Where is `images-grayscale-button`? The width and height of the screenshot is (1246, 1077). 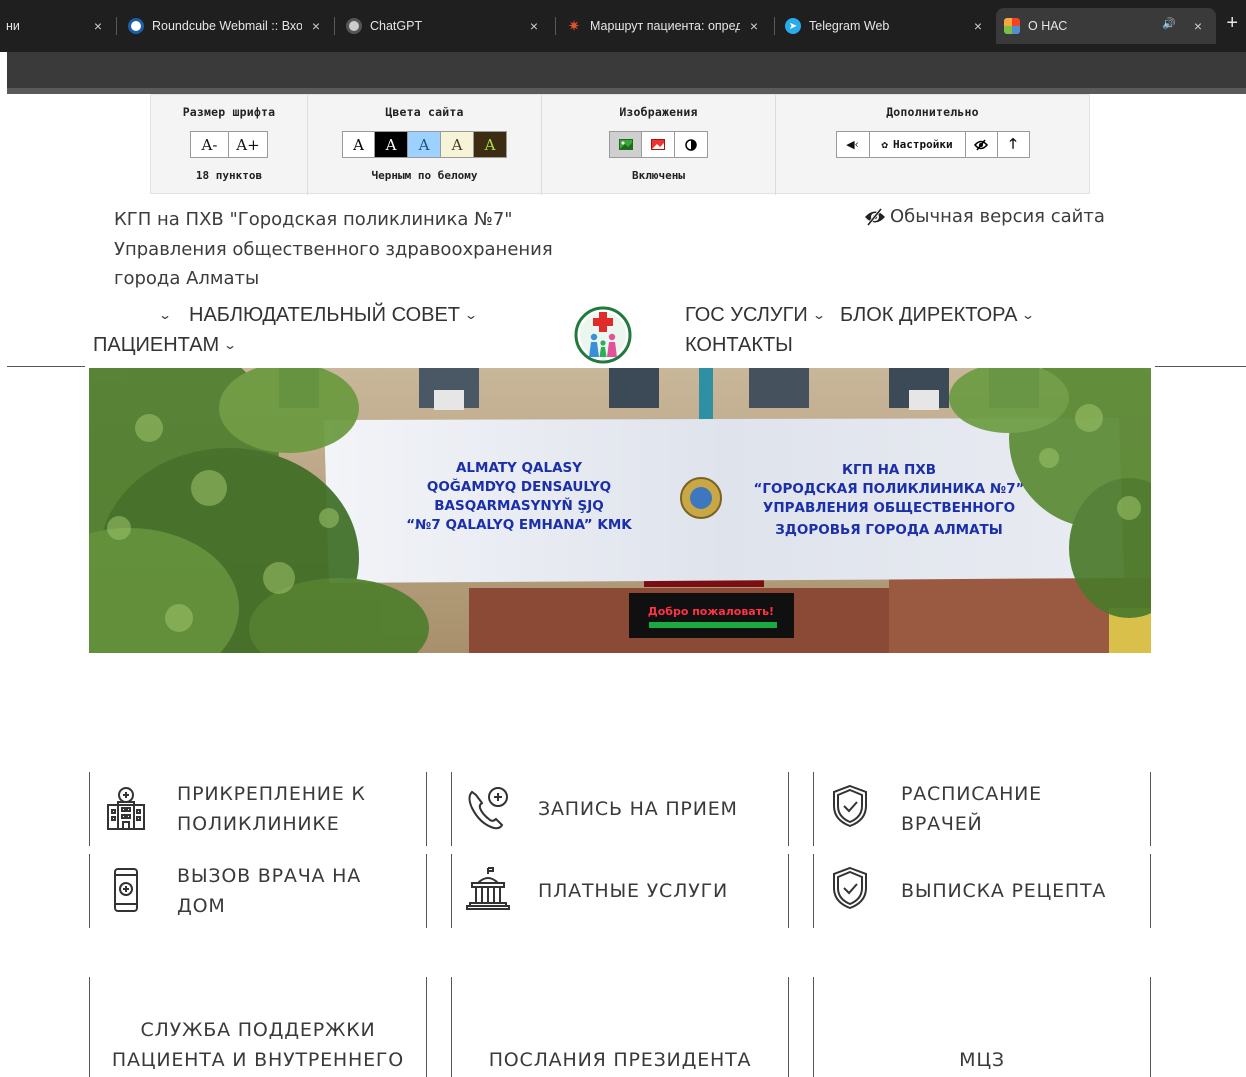
images-grayscale-button is located at coordinates (691, 144).